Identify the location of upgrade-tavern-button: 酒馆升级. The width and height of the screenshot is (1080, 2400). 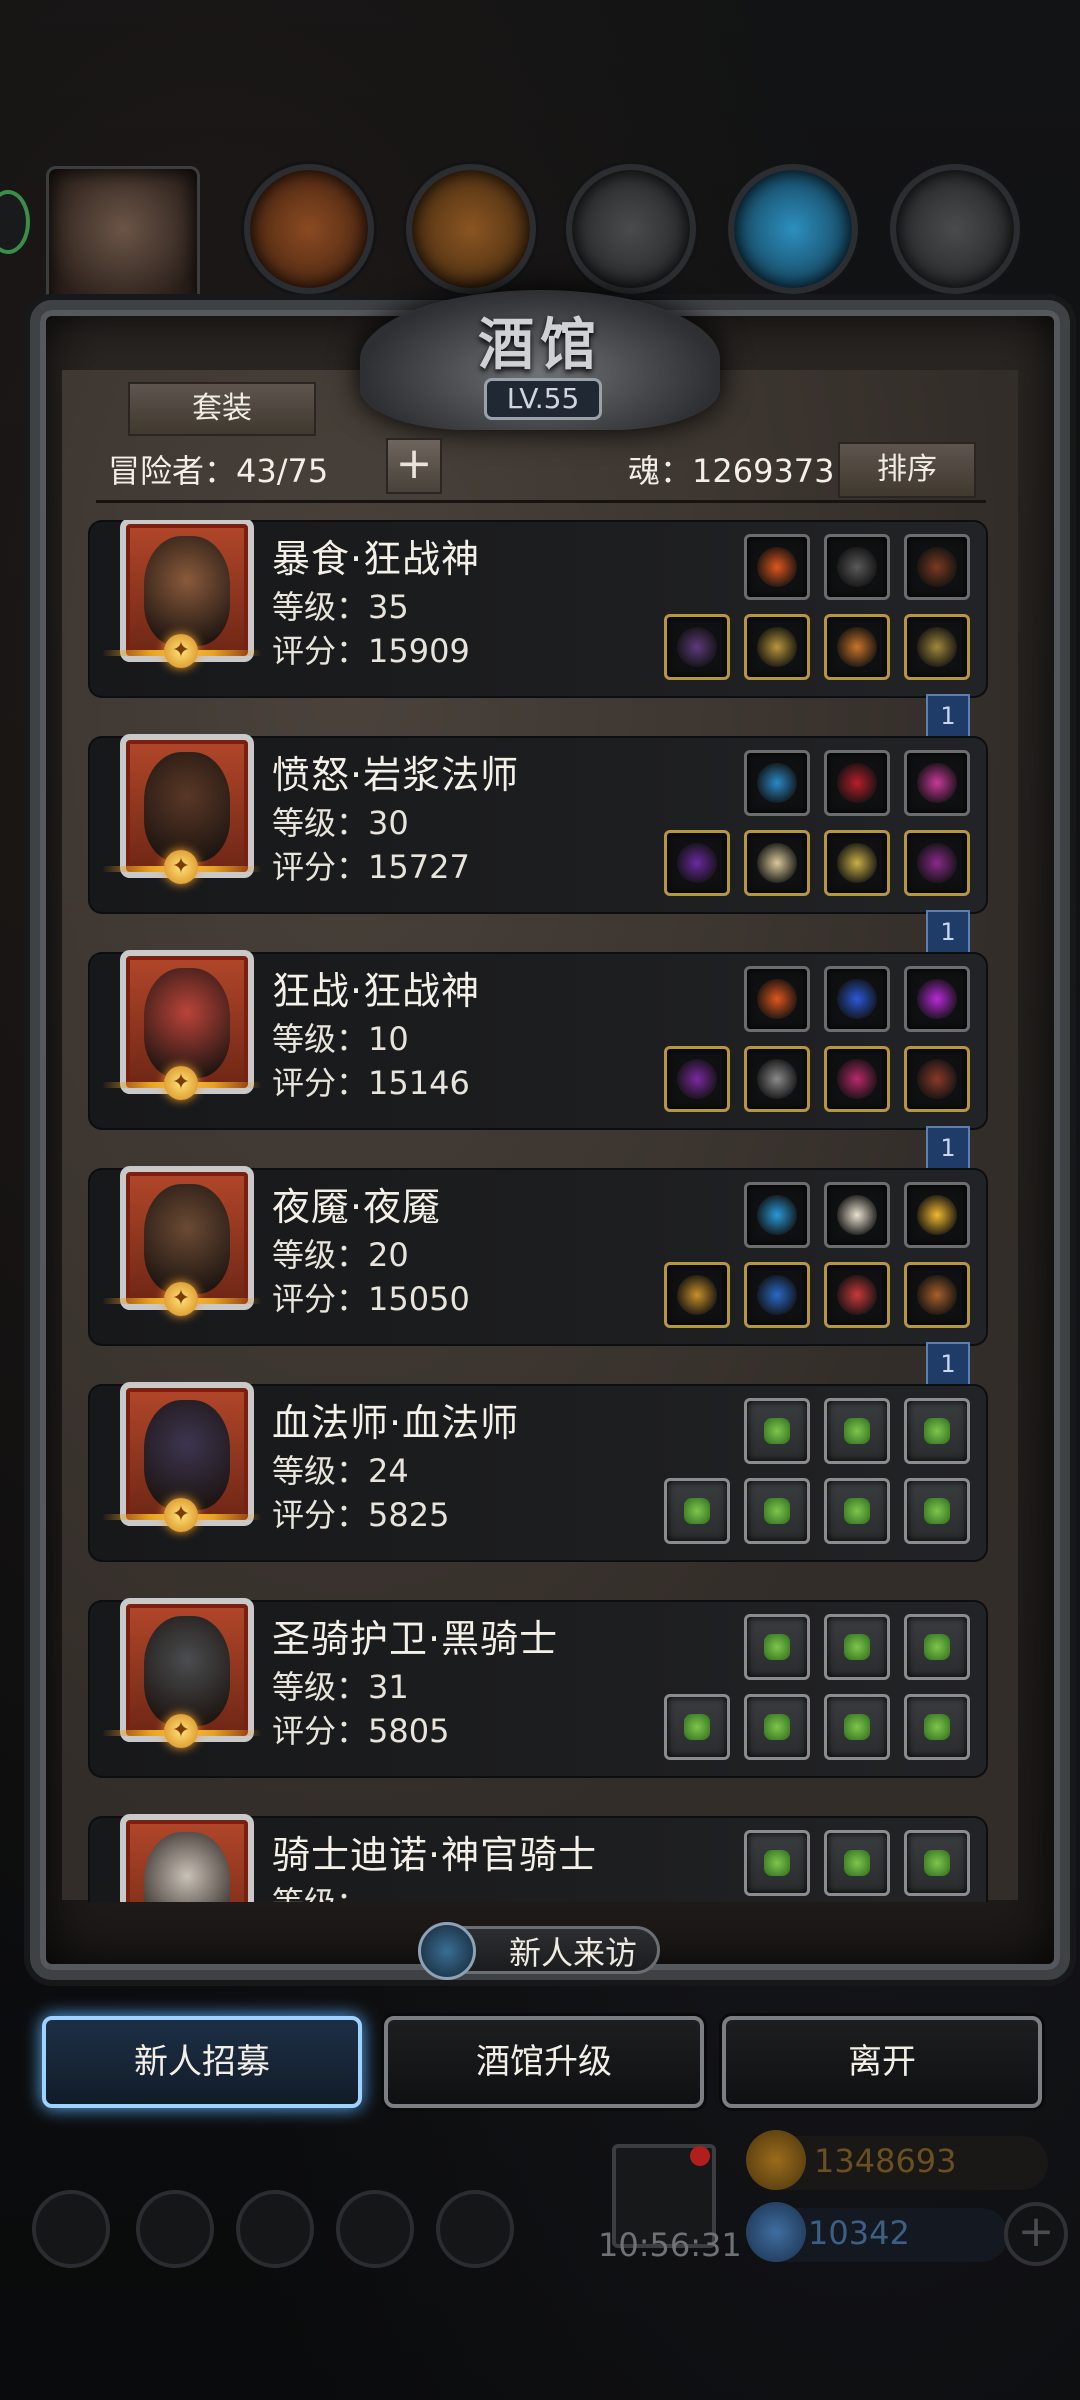
(544, 2062).